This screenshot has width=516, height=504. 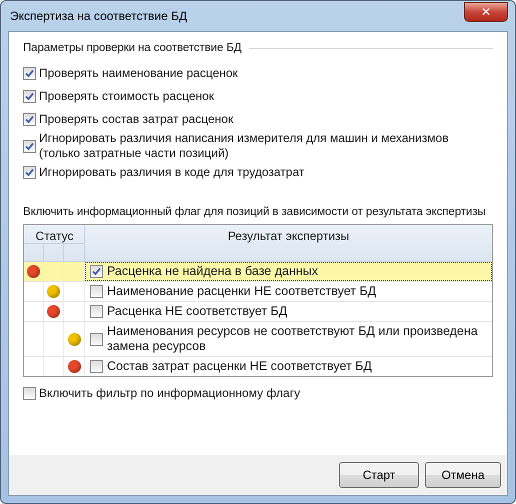 What do you see at coordinates (288, 236) in the screenshot?
I see `column-header: Результат экспертизы` at bounding box center [288, 236].